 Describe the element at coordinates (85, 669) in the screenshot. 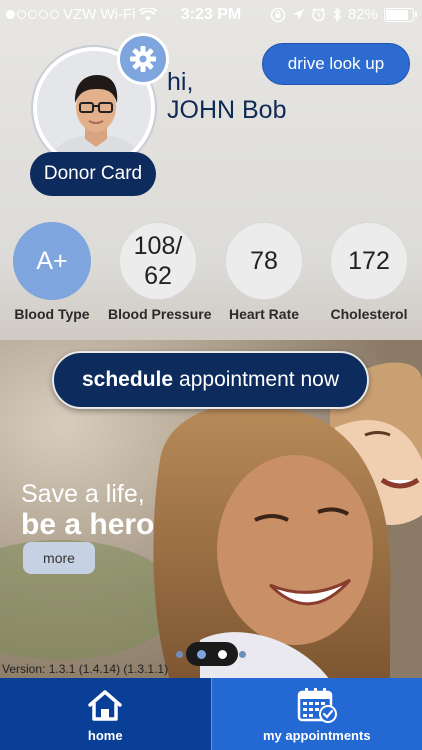

I see `version-label: Version: 1.3.1 (1.4.14) (1.3.1.1)` at that location.